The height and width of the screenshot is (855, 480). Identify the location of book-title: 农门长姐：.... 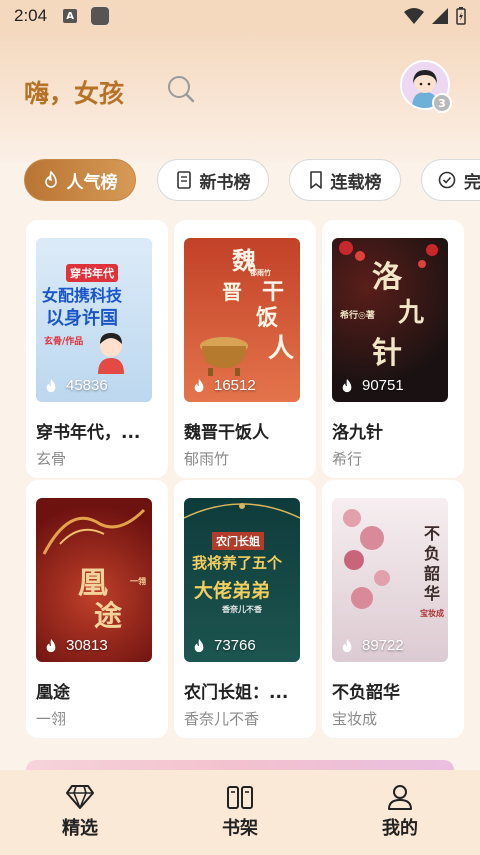
(236, 693).